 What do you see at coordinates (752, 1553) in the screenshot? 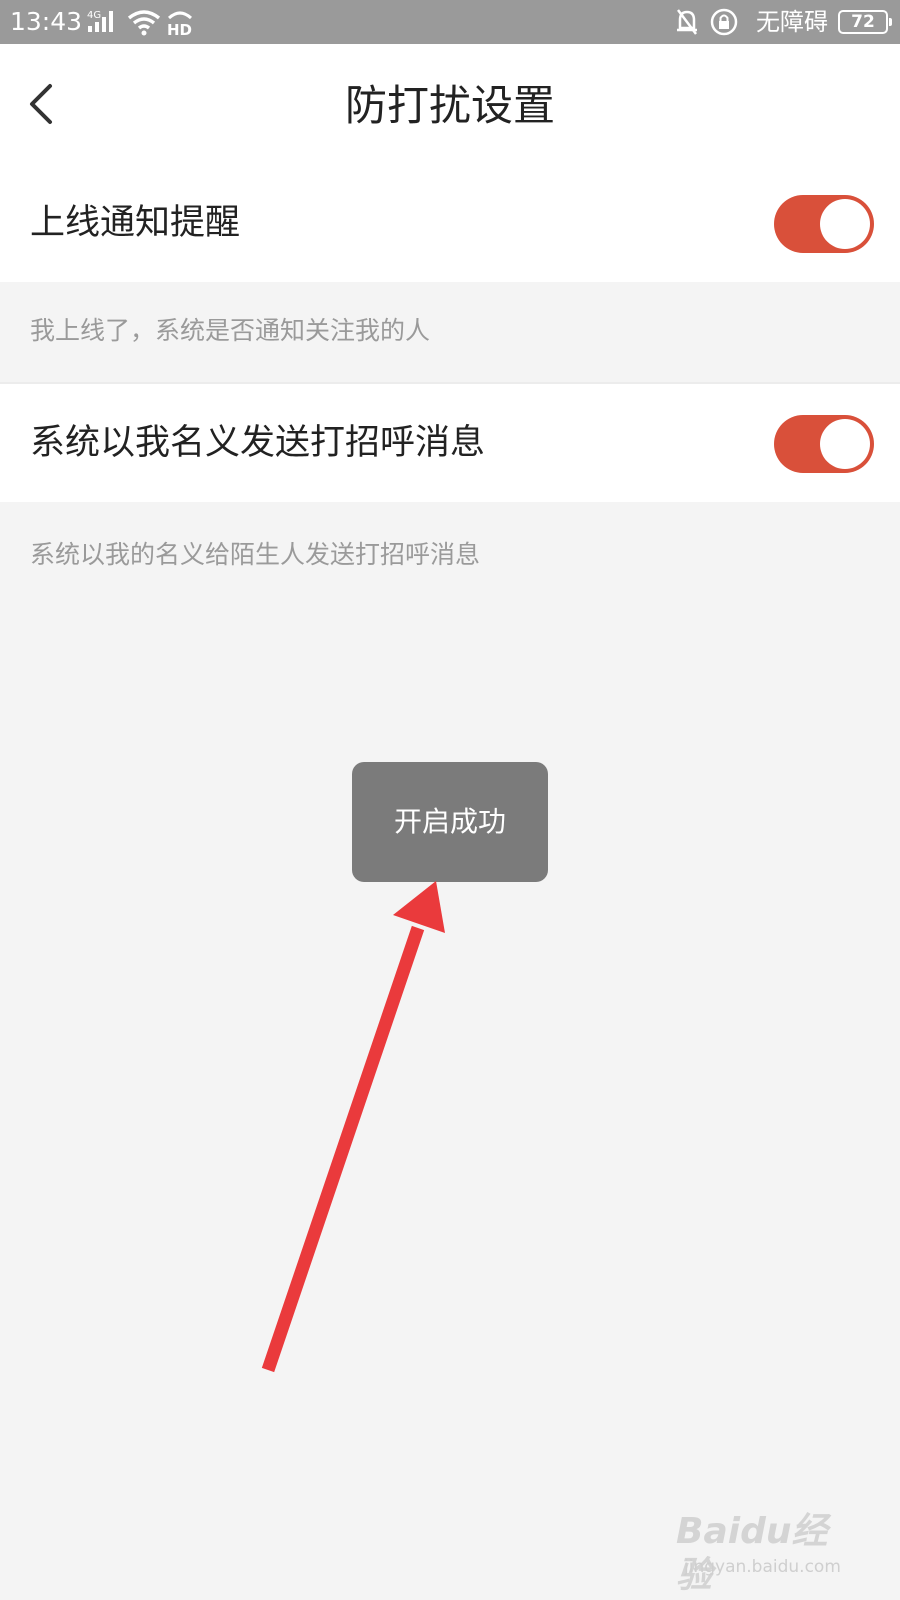
I see `watermark-brand: Baidu经验` at bounding box center [752, 1553].